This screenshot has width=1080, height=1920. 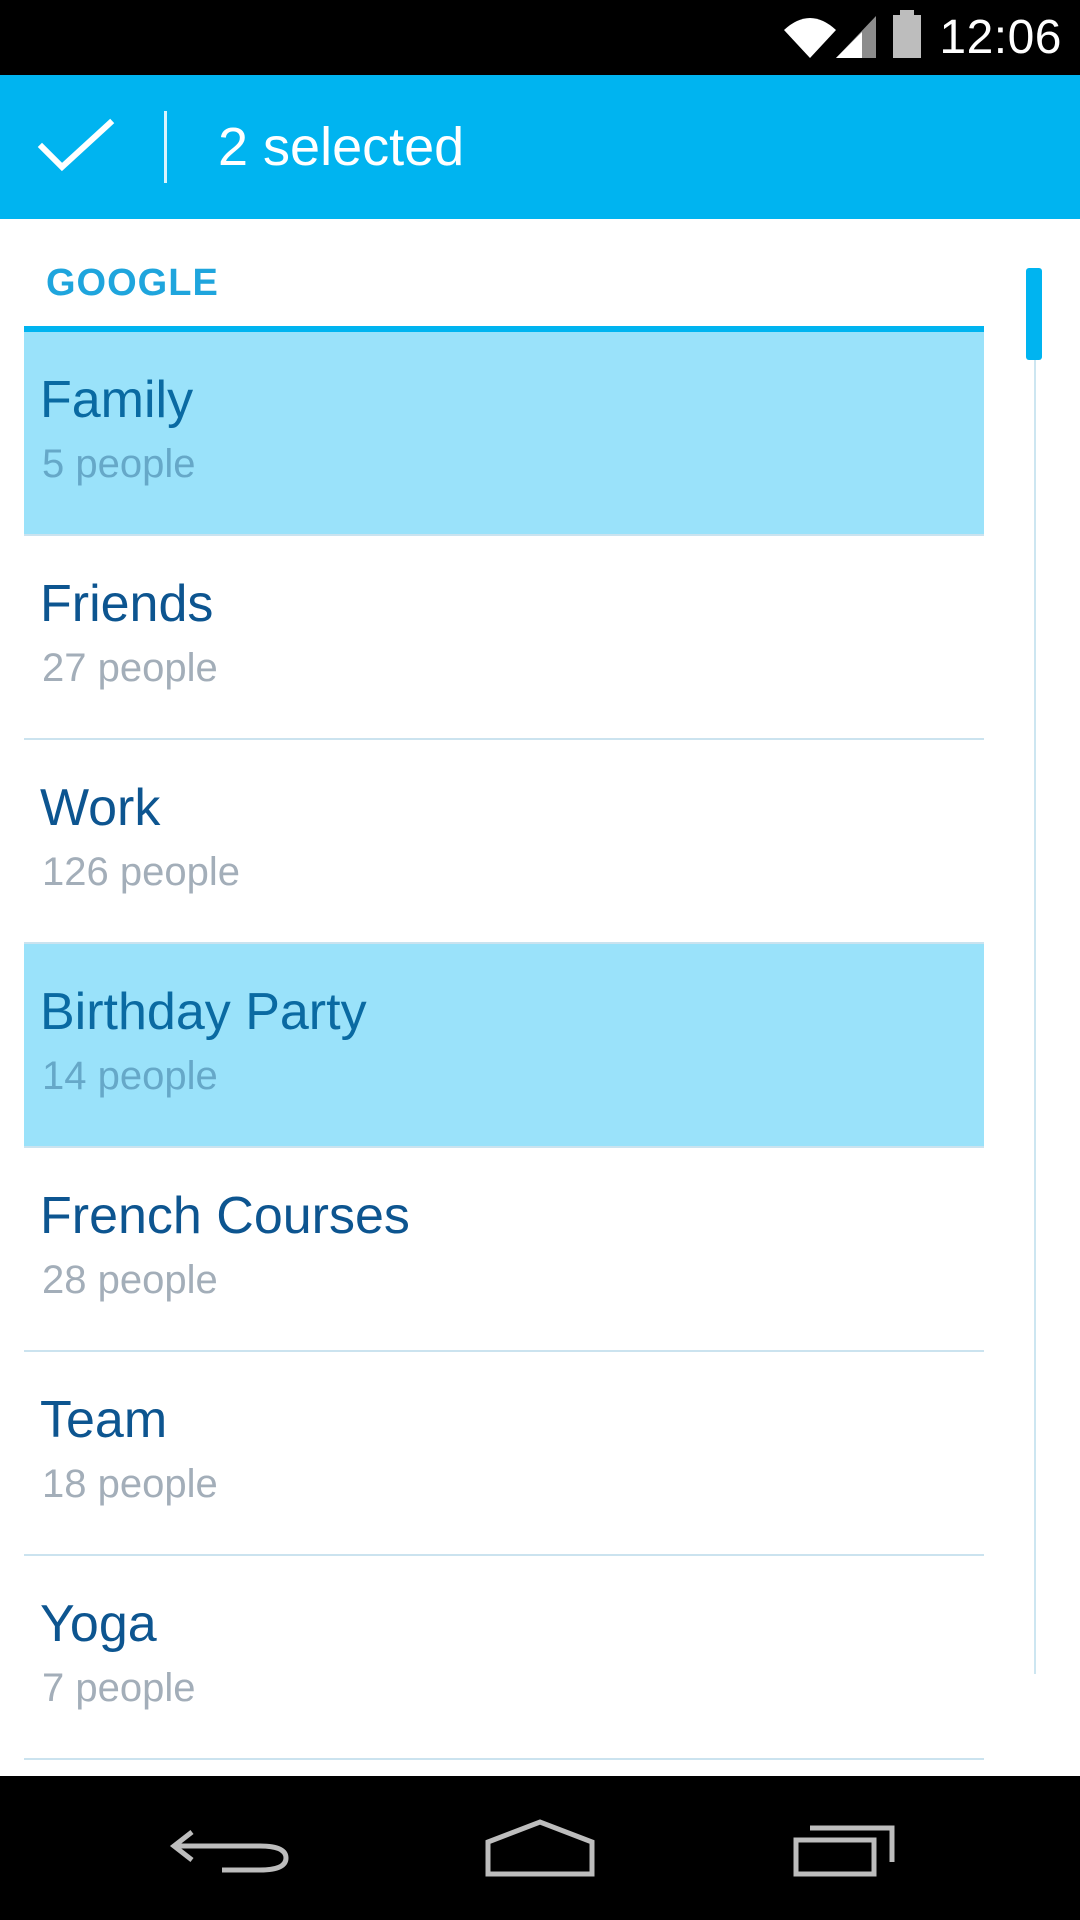 What do you see at coordinates (141, 872) in the screenshot?
I see `group-member-count: 126 people` at bounding box center [141, 872].